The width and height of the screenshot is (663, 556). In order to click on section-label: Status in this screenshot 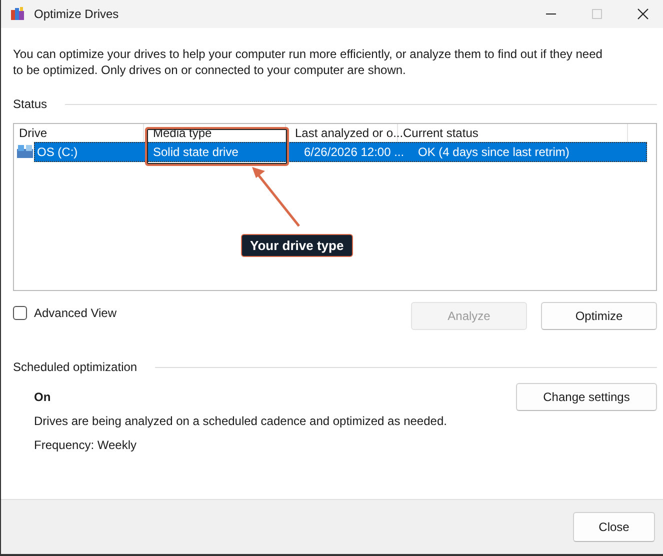, I will do `click(30, 104)`.